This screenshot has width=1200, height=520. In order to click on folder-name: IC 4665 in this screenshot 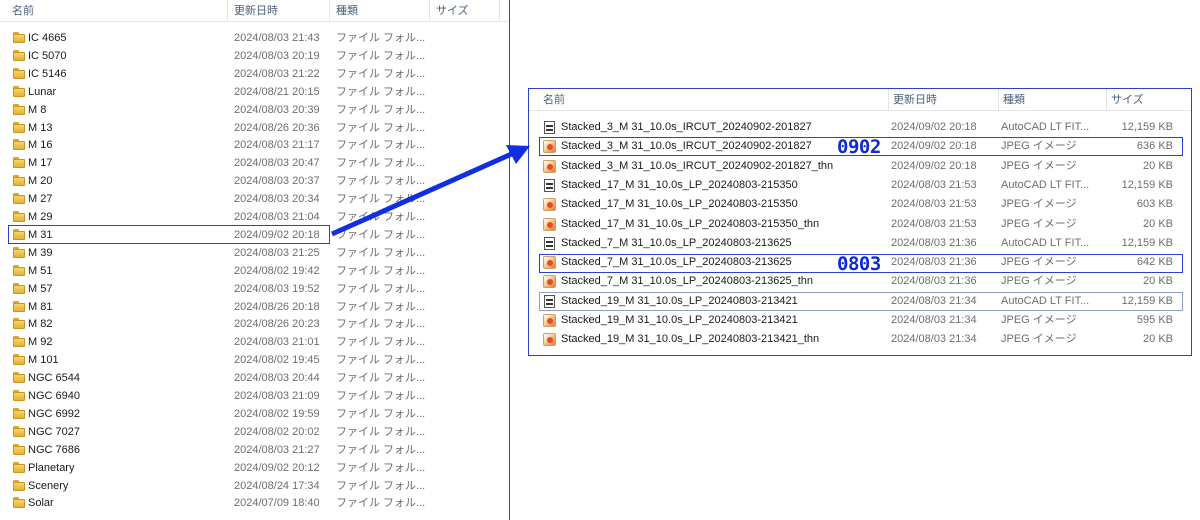, I will do `click(47, 38)`.